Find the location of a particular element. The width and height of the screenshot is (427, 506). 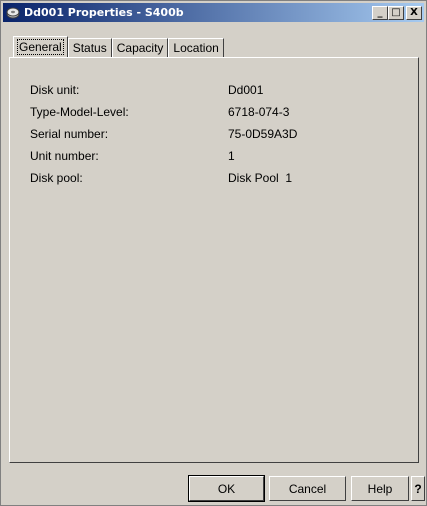

dialog-buttons: OK Cancel Help ? is located at coordinates (213, 488).